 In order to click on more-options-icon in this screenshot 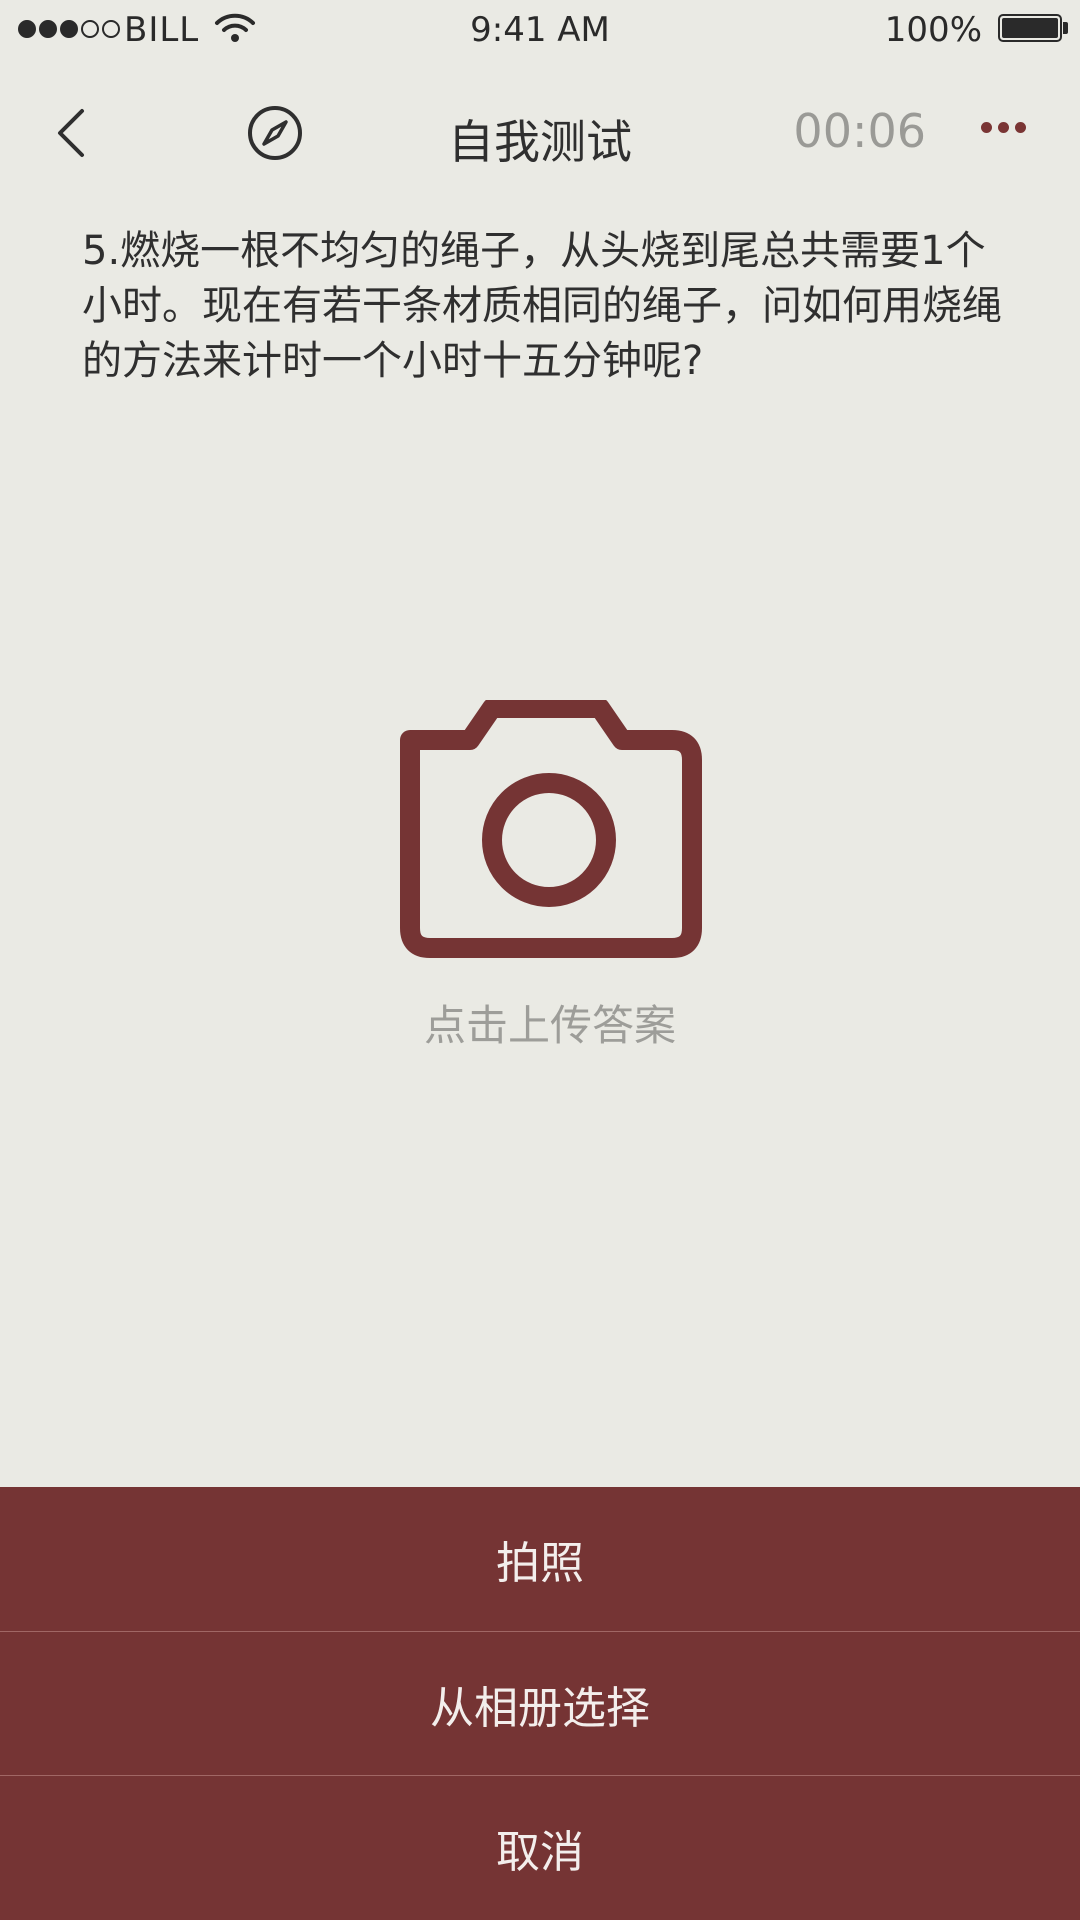, I will do `click(1003, 127)`.